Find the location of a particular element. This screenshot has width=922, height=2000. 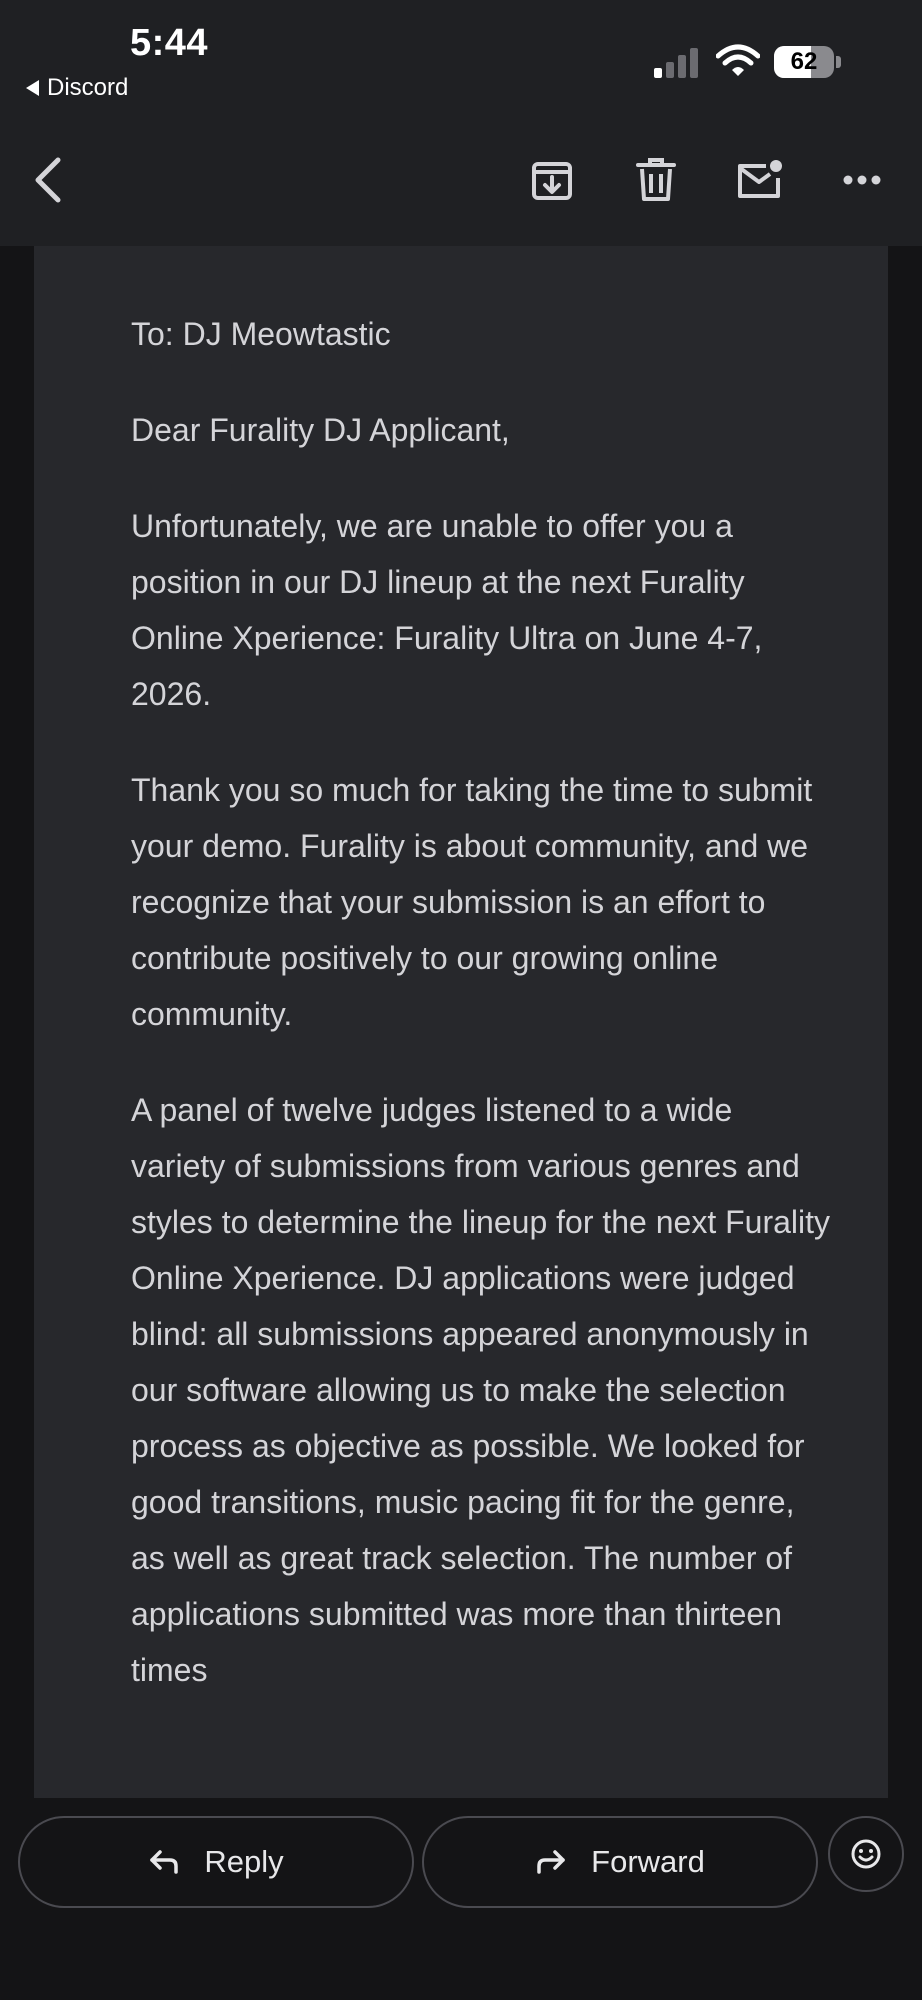

forward-label: Forward is located at coordinates (648, 1861).